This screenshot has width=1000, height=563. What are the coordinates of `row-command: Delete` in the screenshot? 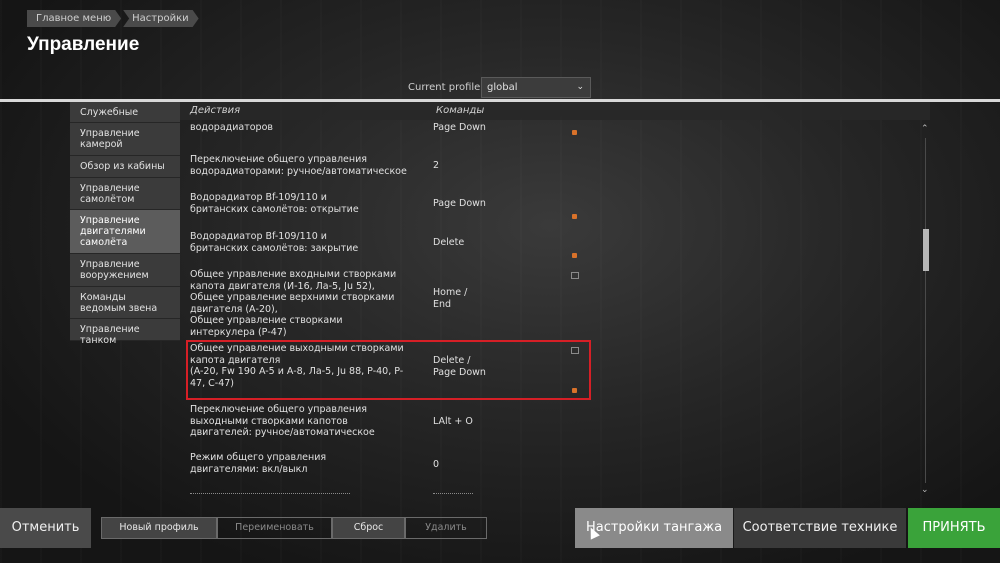 It's located at (449, 242).